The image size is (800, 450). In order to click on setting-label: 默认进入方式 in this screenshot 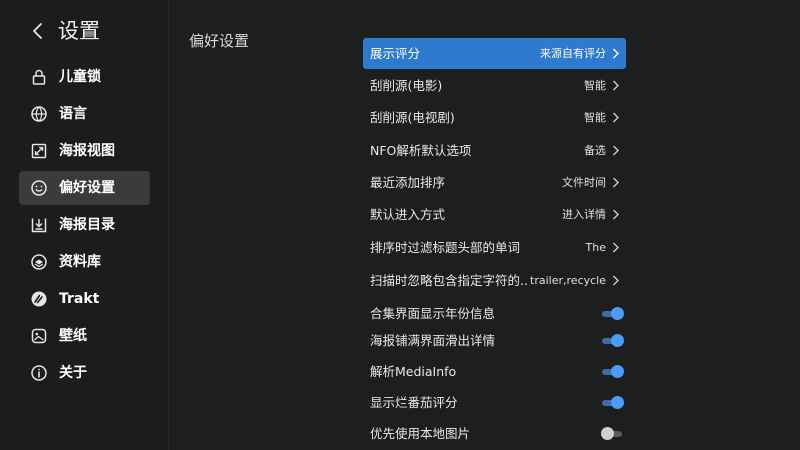, I will do `click(408, 214)`.